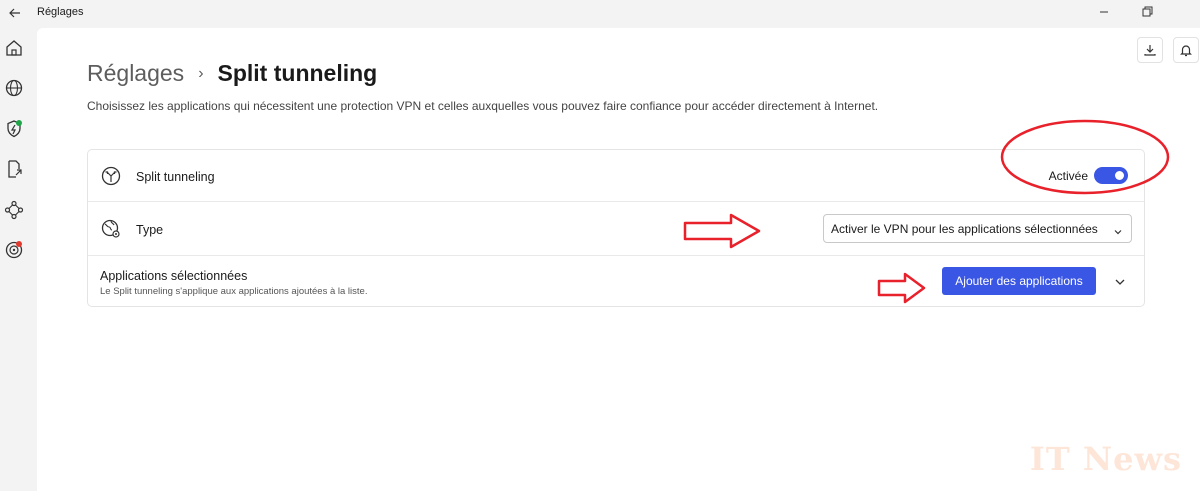  Describe the element at coordinates (14, 169) in the screenshot. I see `file-export-icon` at that location.